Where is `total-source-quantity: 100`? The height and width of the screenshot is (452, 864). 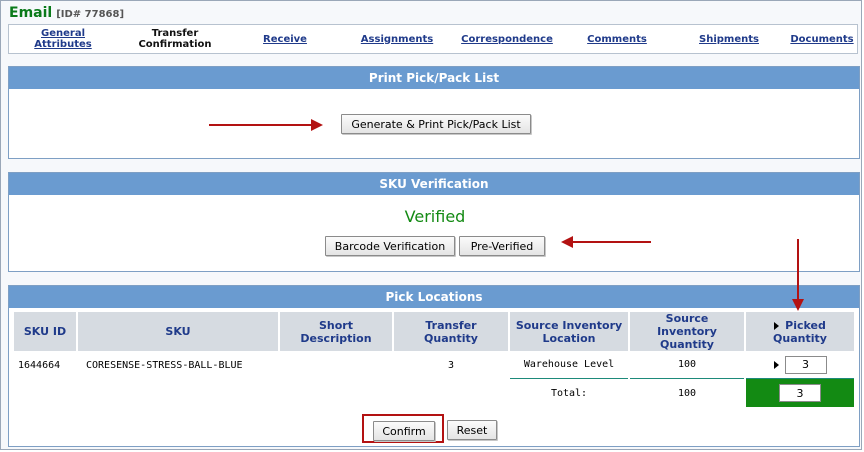 total-source-quantity: 100 is located at coordinates (687, 393).